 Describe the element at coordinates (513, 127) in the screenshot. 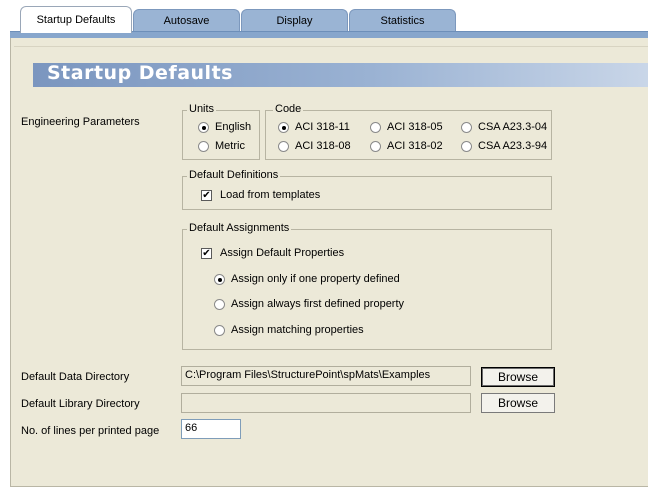

I see `radio-label: CSA A23.3-04` at that location.